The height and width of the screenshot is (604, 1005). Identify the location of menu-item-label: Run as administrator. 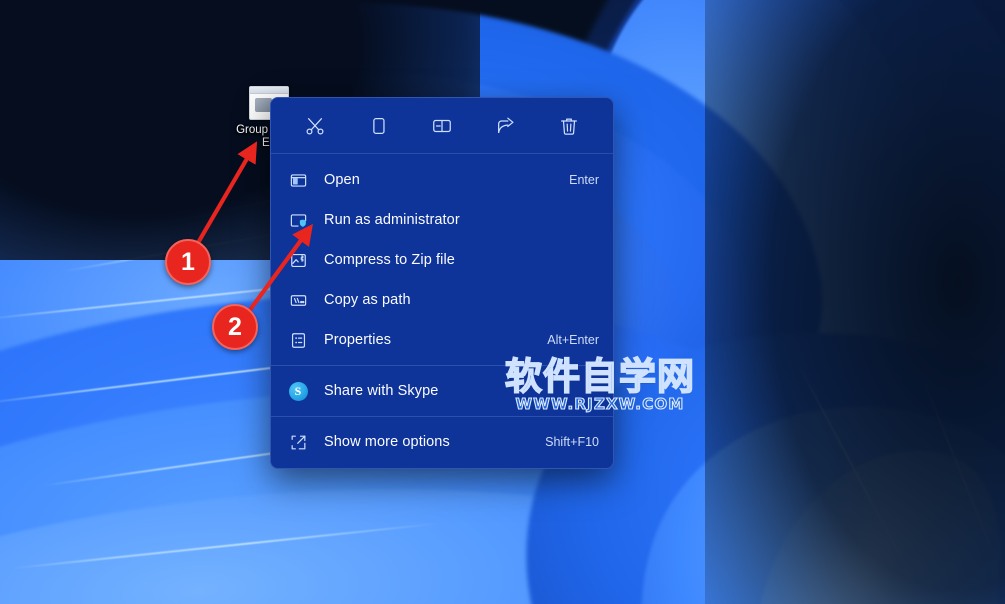
(392, 220).